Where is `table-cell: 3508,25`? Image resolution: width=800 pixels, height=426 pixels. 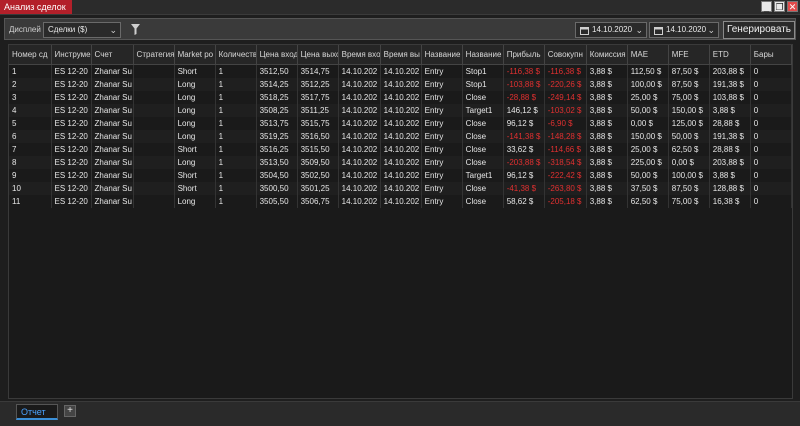
table-cell: 3508,25 is located at coordinates (277, 110).